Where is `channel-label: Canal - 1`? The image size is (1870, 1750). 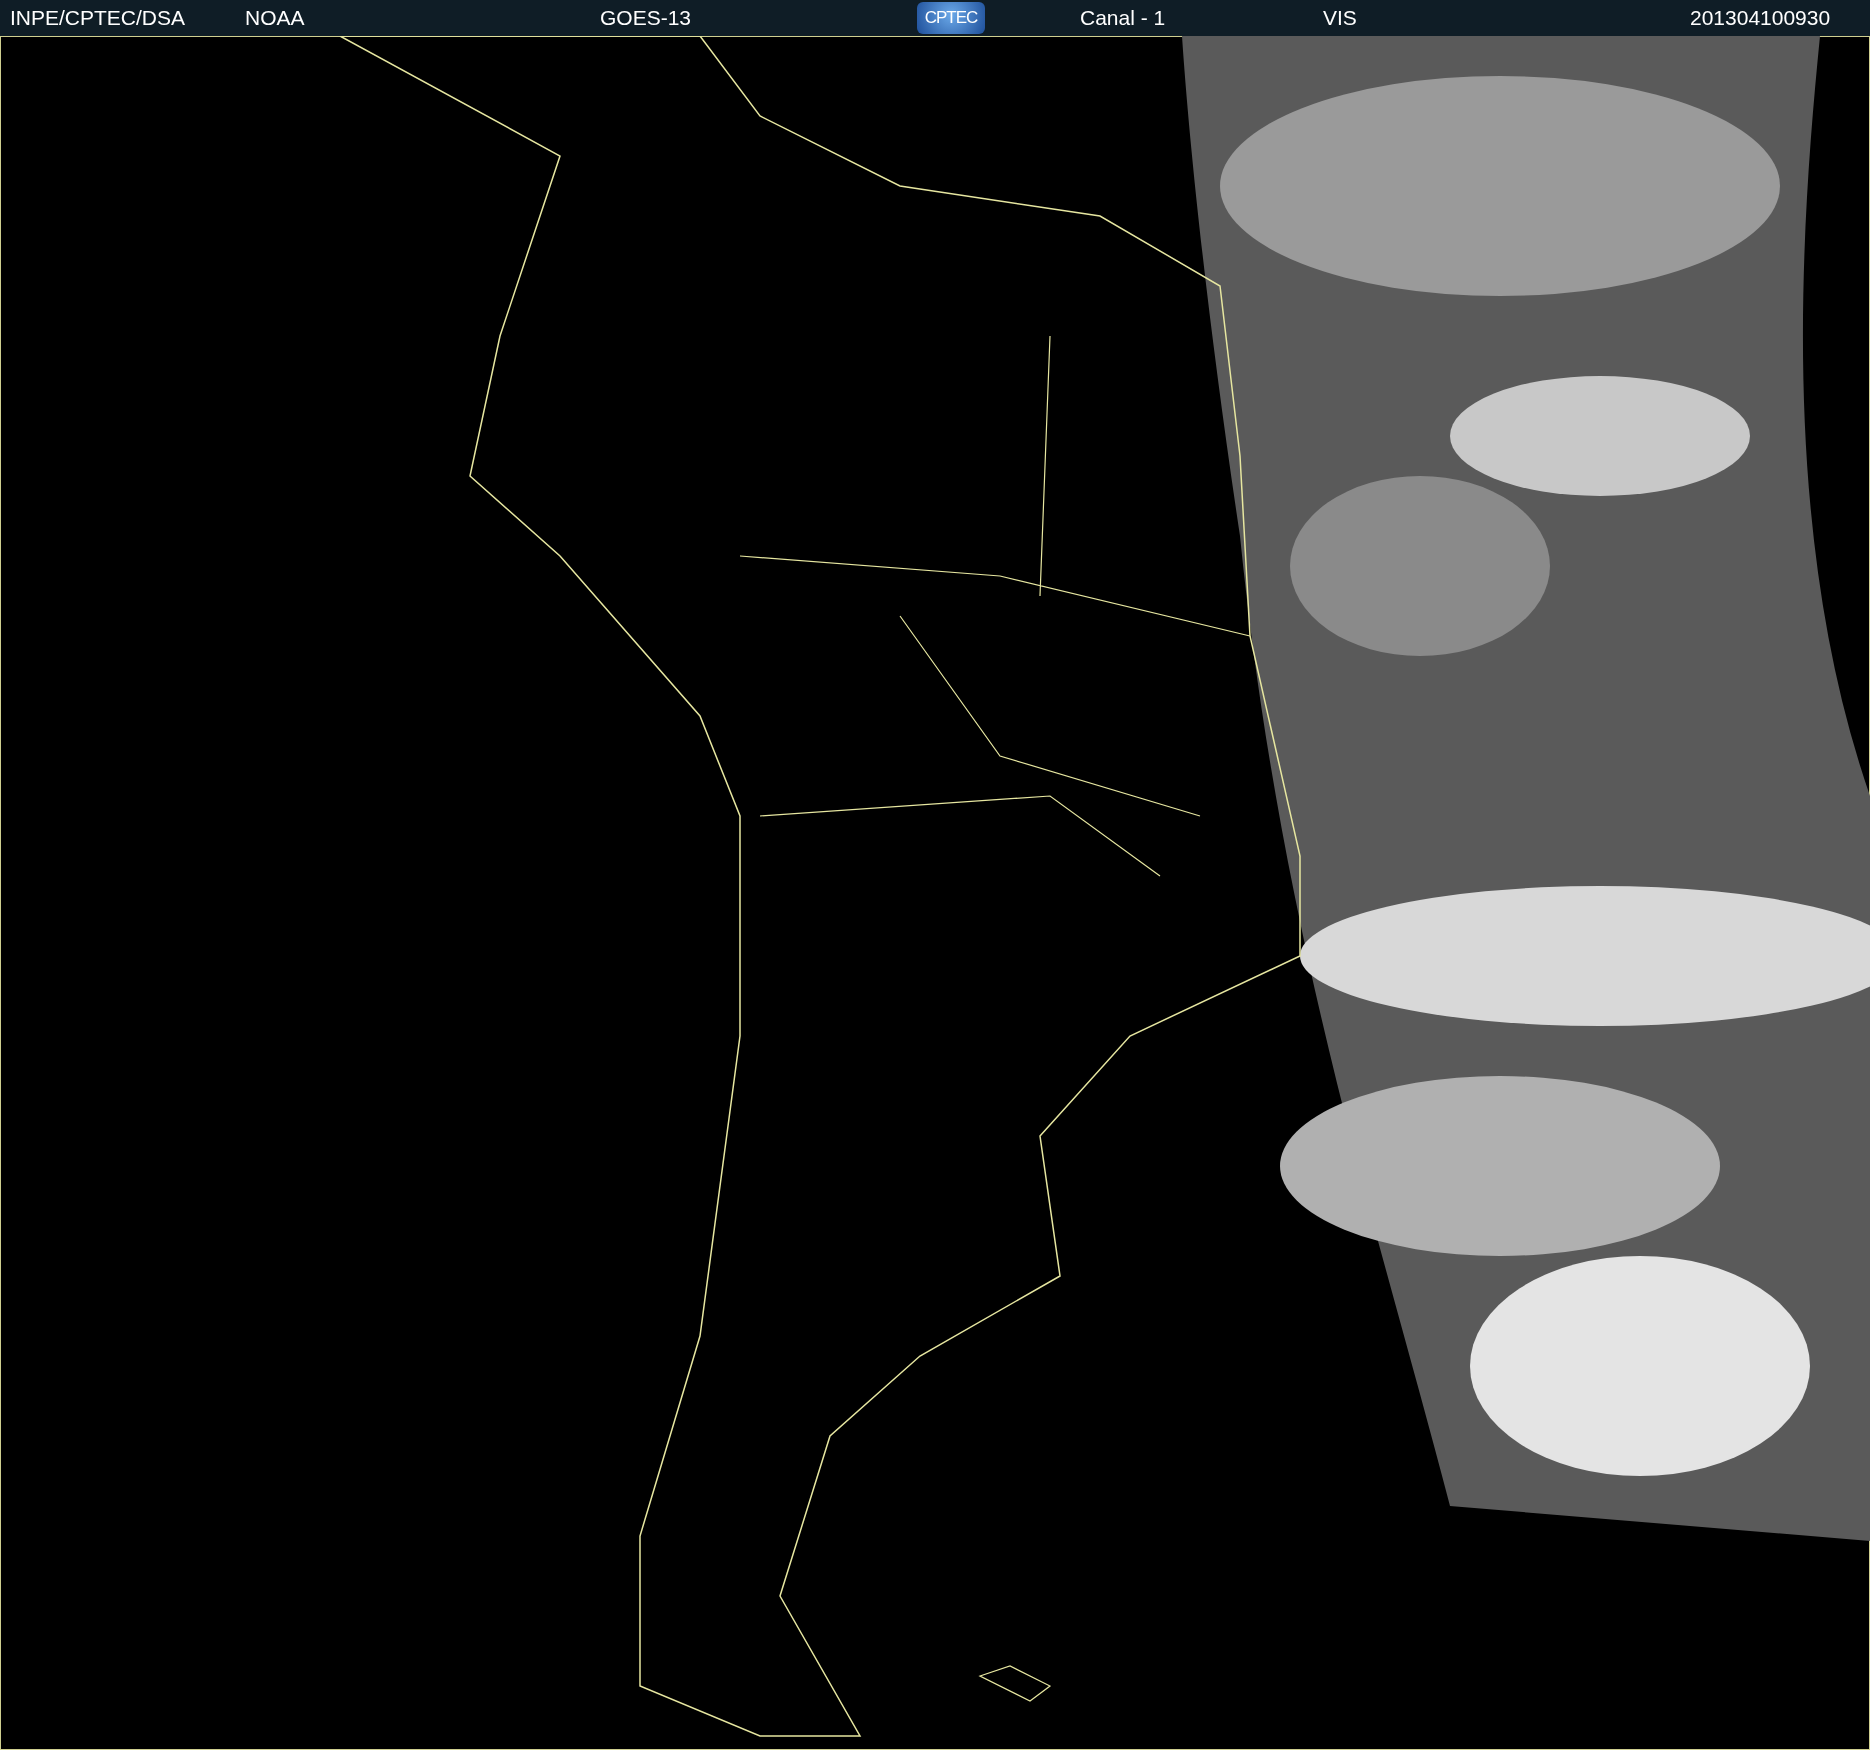 channel-label: Canal - 1 is located at coordinates (1123, 18).